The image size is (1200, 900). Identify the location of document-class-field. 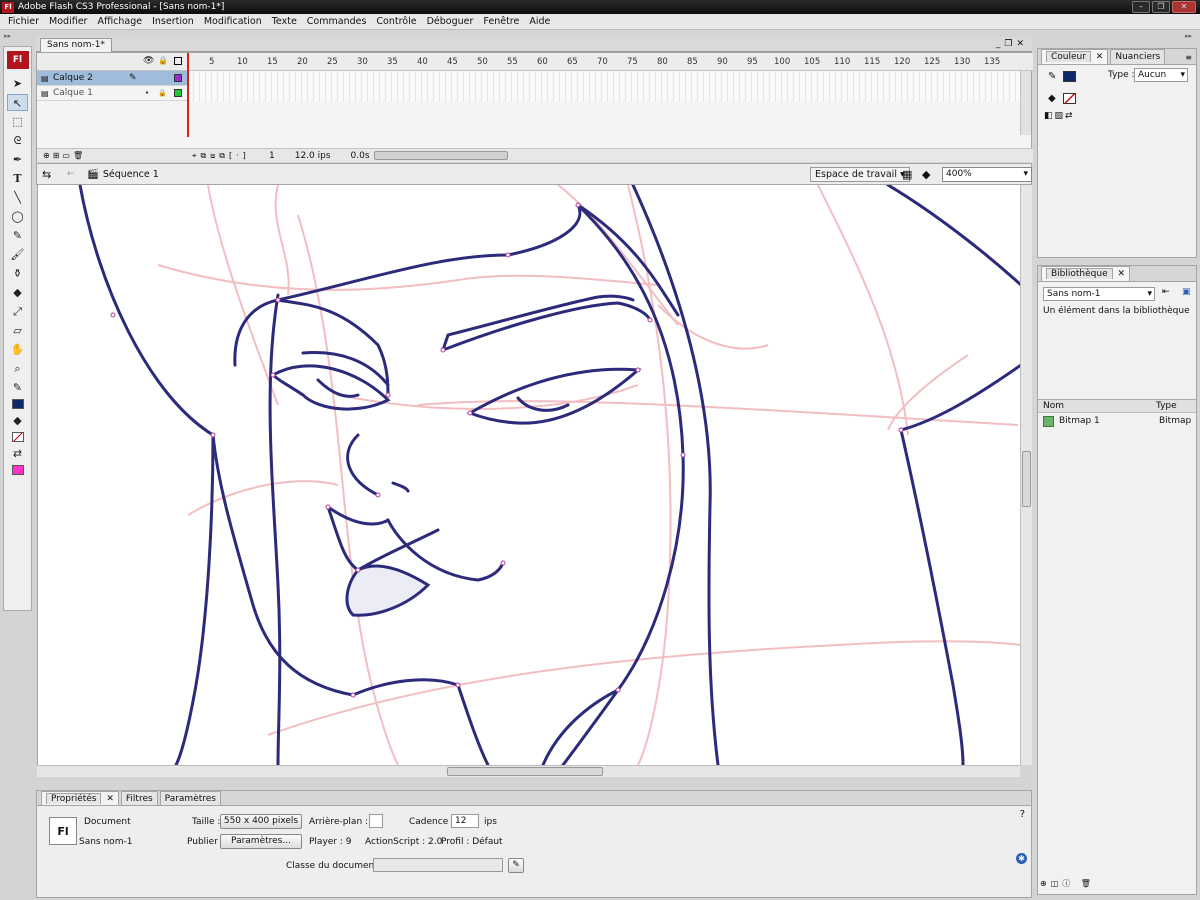
(438, 865).